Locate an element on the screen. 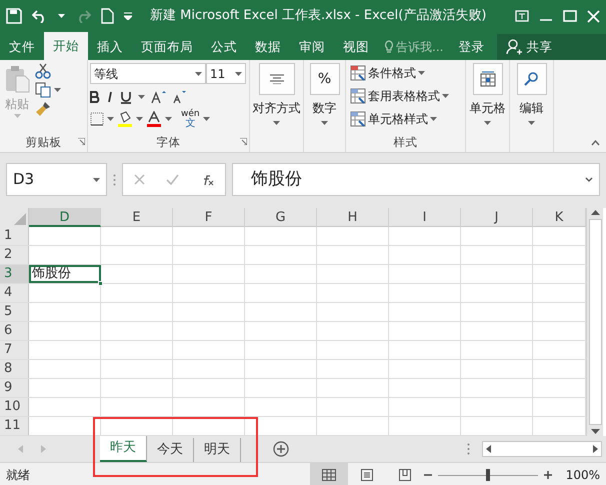 This screenshot has width=606, height=485. normal-view-button is located at coordinates (329, 474).